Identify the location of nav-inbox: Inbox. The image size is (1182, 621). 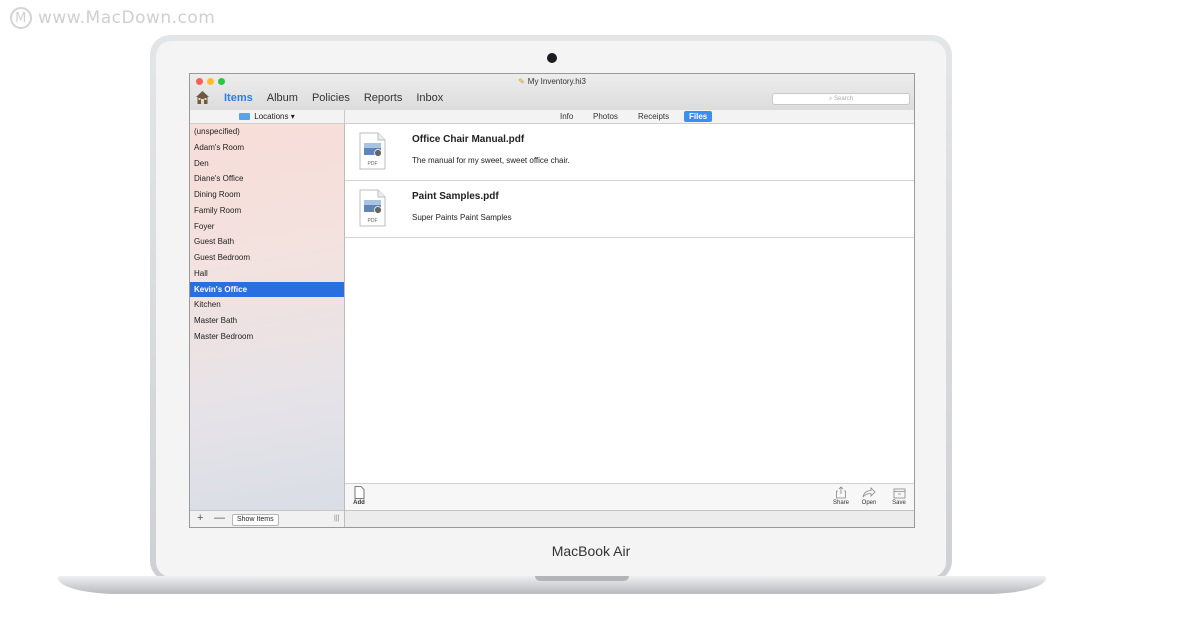
(429, 98).